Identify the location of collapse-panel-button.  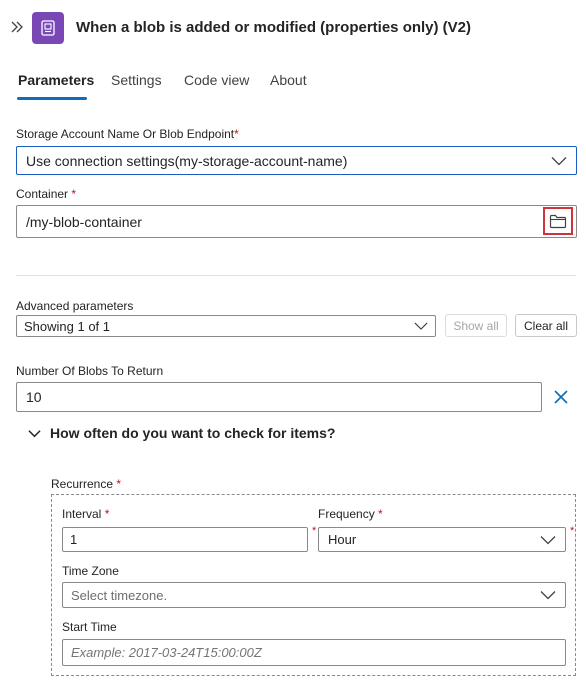
(17, 27).